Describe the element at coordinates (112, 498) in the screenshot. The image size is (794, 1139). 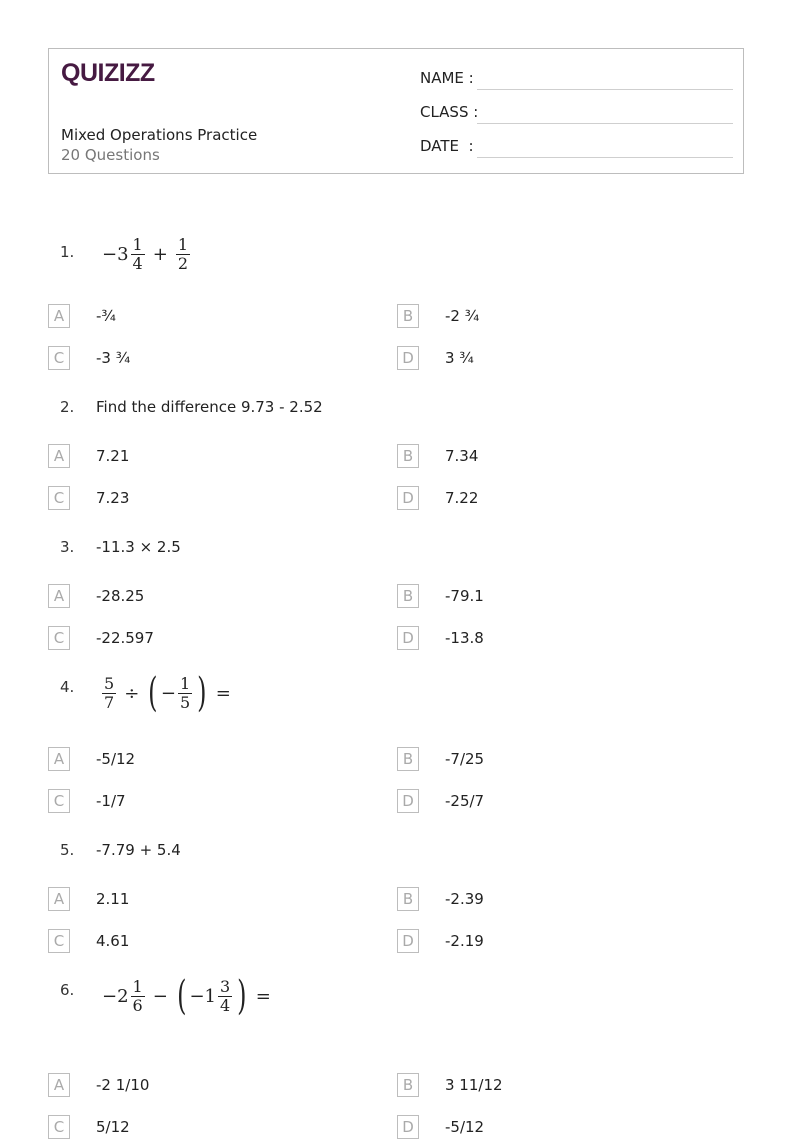
I see `option-text: 7.23` at that location.